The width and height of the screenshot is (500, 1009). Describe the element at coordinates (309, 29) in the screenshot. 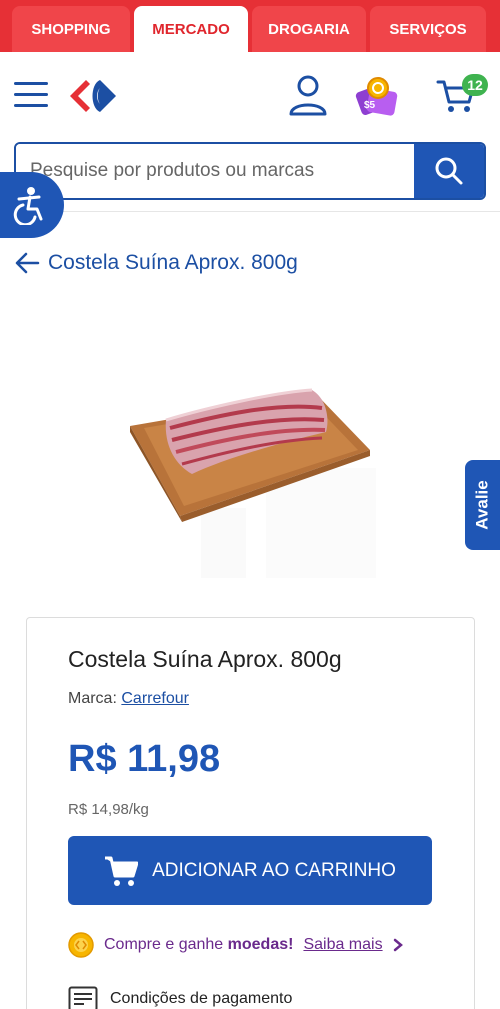

I see `tab-drogaria: DROGARIA` at that location.